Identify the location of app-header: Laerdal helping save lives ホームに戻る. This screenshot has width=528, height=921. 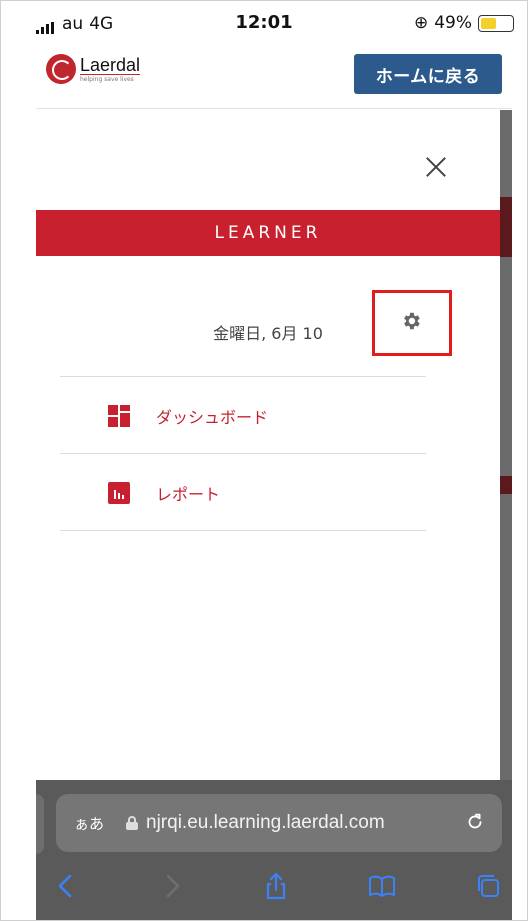
(274, 76).